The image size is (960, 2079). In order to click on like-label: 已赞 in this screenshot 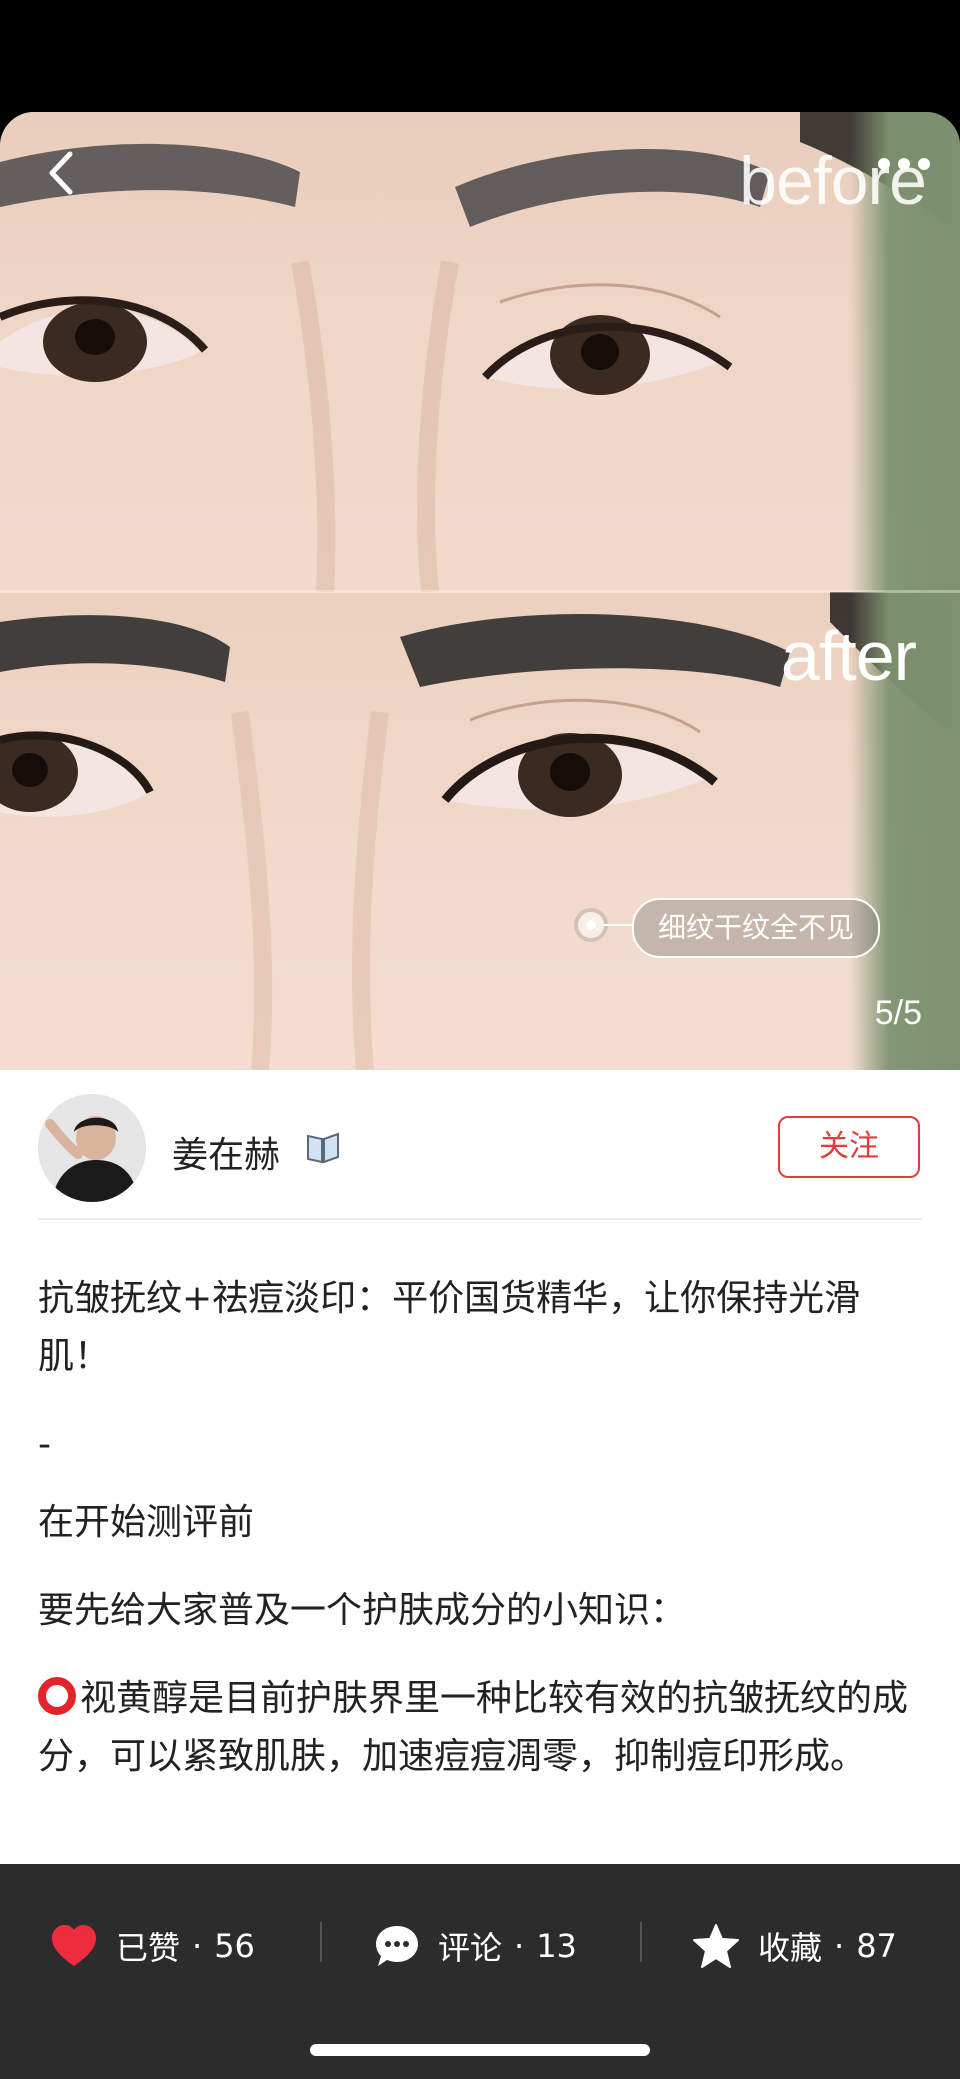, I will do `click(148, 1948)`.